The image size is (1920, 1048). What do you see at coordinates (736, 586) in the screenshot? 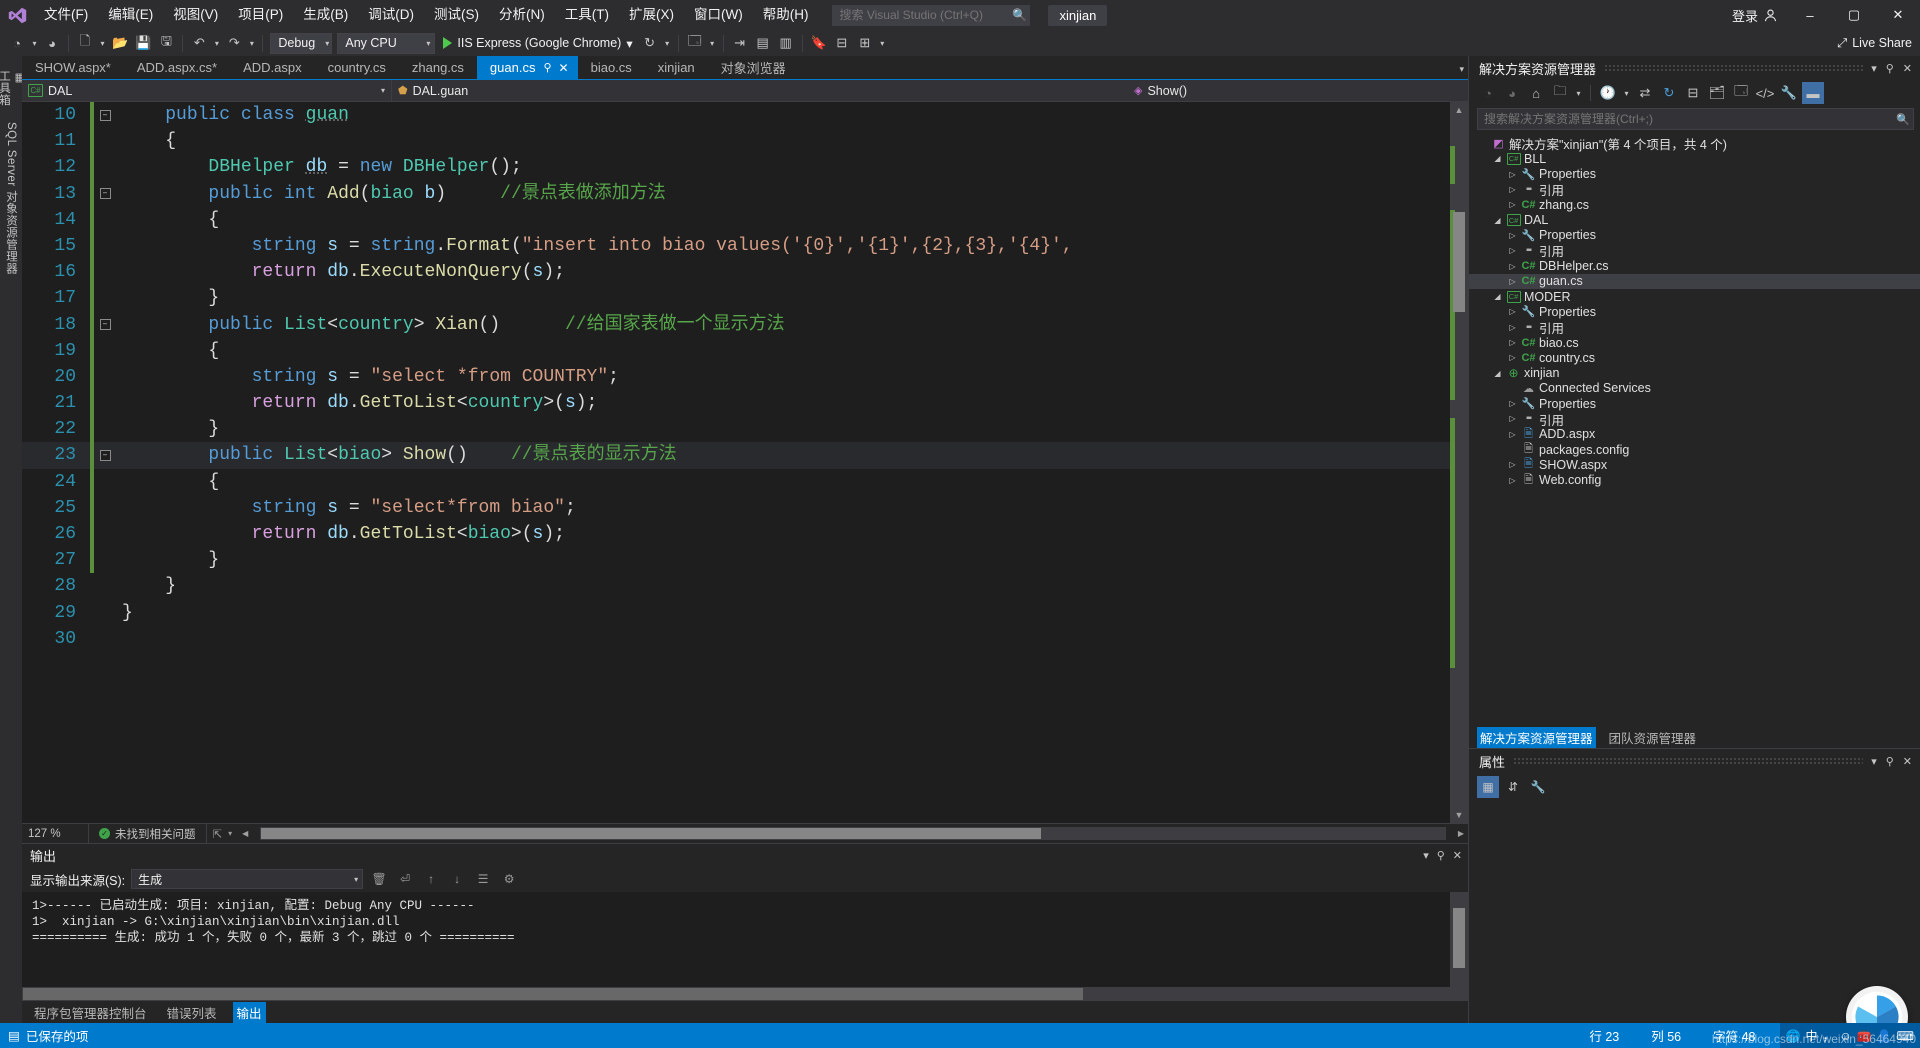
I see `code-line: 28 }` at bounding box center [736, 586].